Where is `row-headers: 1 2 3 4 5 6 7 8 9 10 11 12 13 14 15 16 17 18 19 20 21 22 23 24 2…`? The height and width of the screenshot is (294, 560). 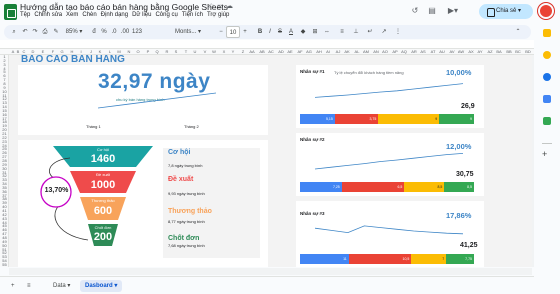
row-headers: 1 2 3 4 5 6 7 8 9 10 11 12 13 14 15 16 17 18 19 20 21 22 23 24 2… is located at coordinates (4, 161).